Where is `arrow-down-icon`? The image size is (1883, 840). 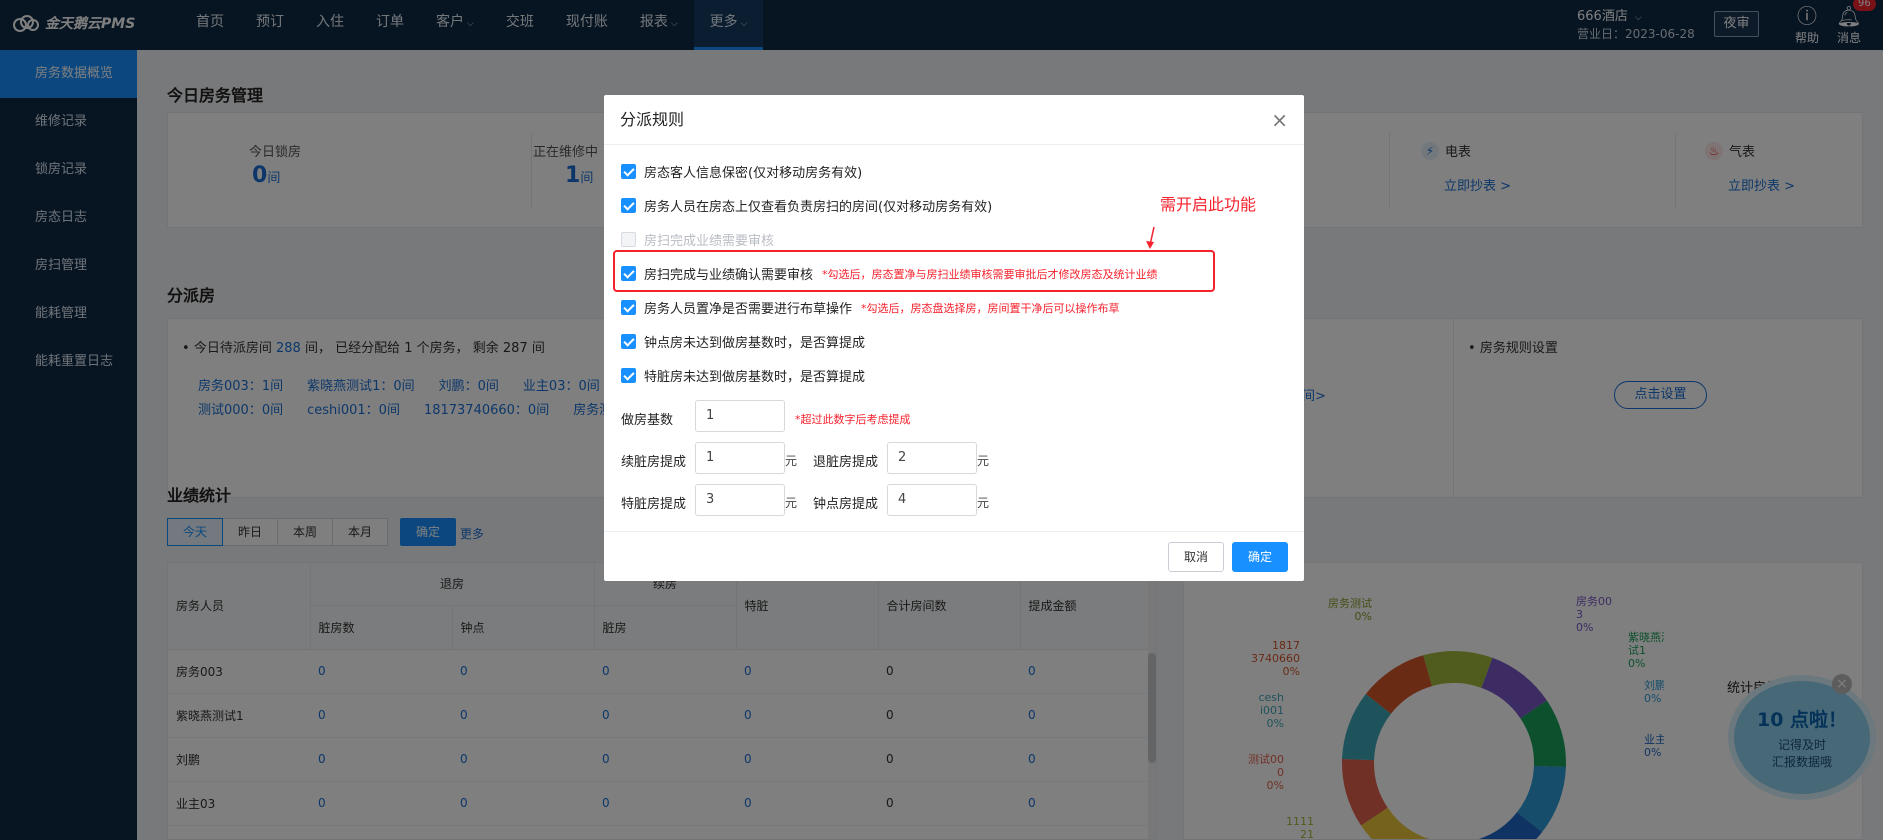 arrow-down-icon is located at coordinates (1150, 237).